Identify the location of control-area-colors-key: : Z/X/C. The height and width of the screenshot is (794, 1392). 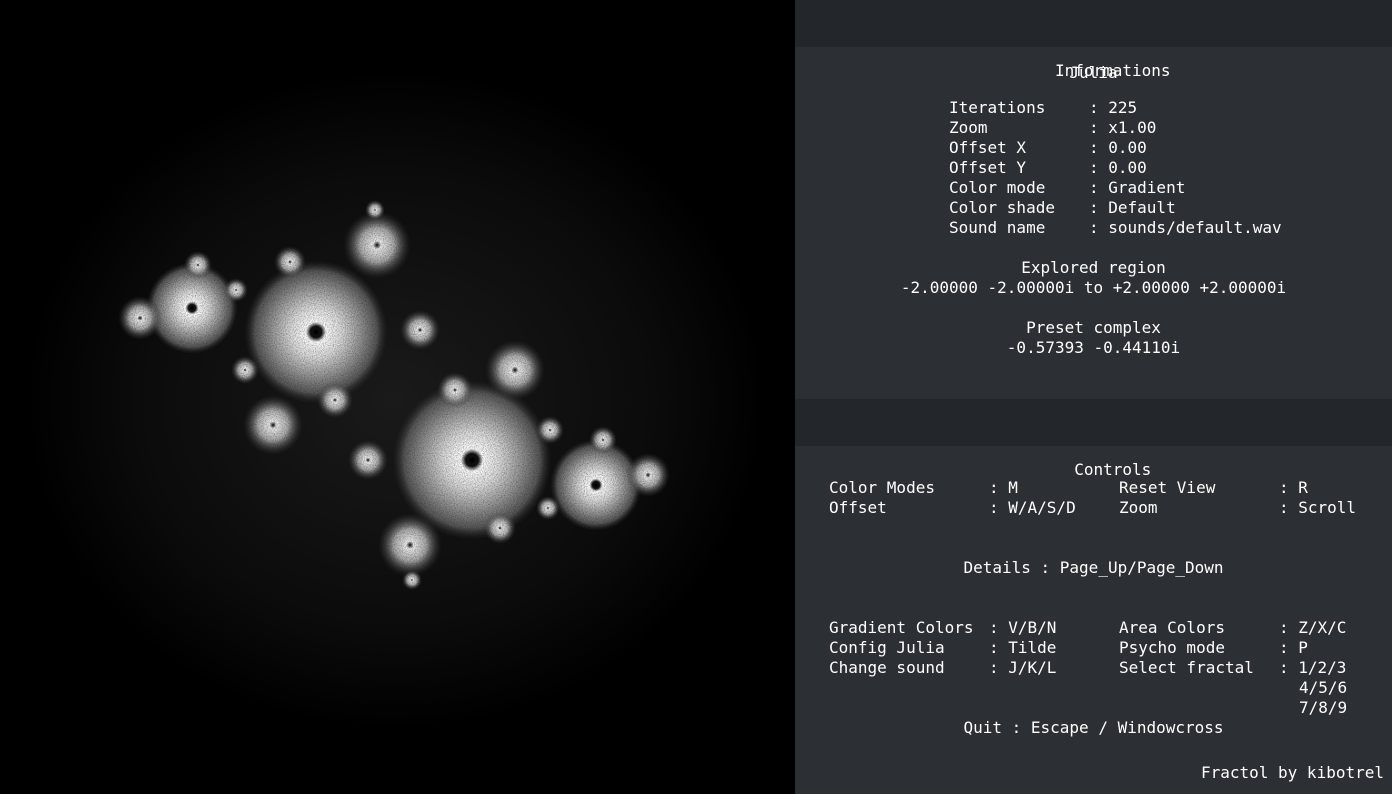
(1313, 627).